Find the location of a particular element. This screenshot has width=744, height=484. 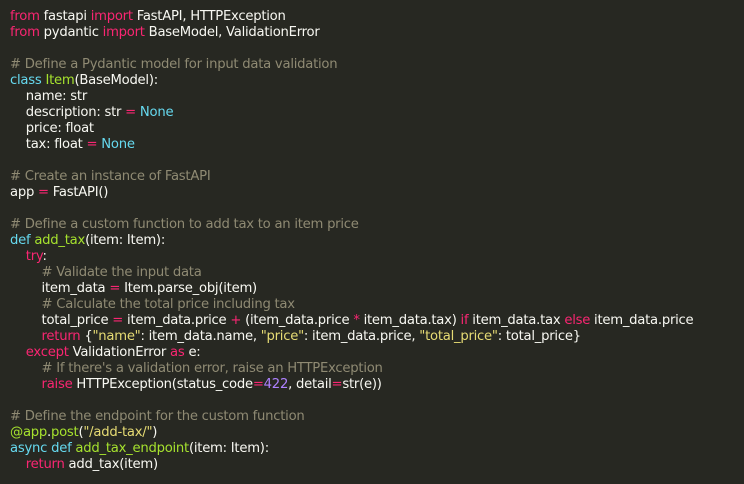

code-token-string: "total_price" is located at coordinates (458, 336).